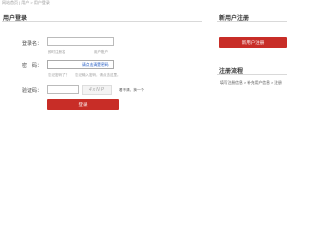  I want to click on password-input-text: 请点击清楚密码, so click(95, 65).